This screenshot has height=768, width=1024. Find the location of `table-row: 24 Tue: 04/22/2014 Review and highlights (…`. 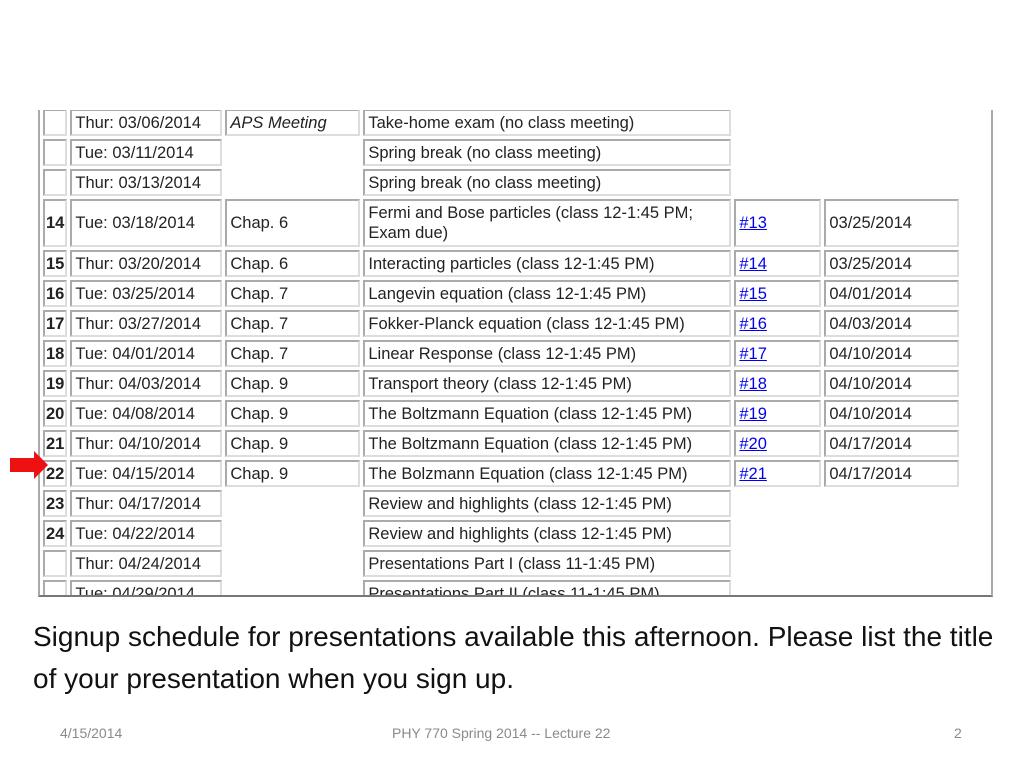

table-row: 24 Tue: 04/22/2014 Review and highlights (… is located at coordinates (501, 533).